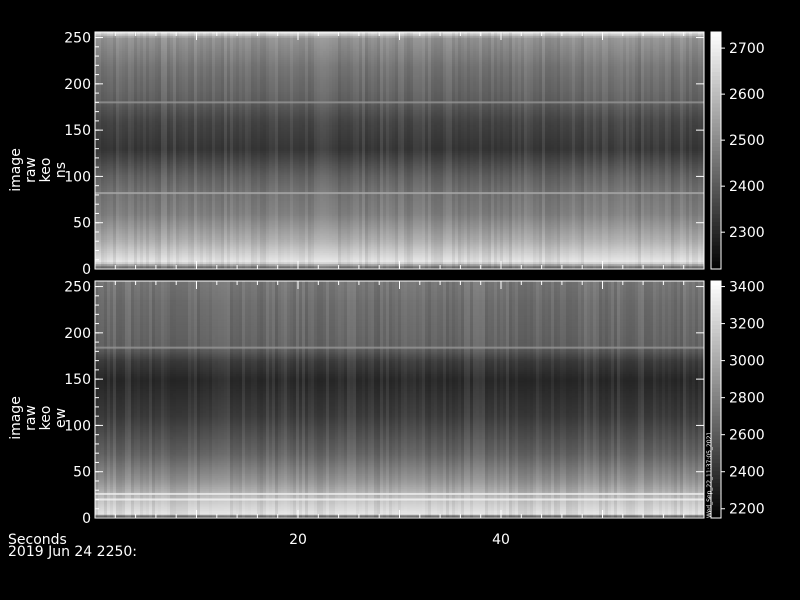 This screenshot has width=800, height=600. Describe the element at coordinates (747, 95) in the screenshot. I see `colorbar-tick-label: 2600` at that location.